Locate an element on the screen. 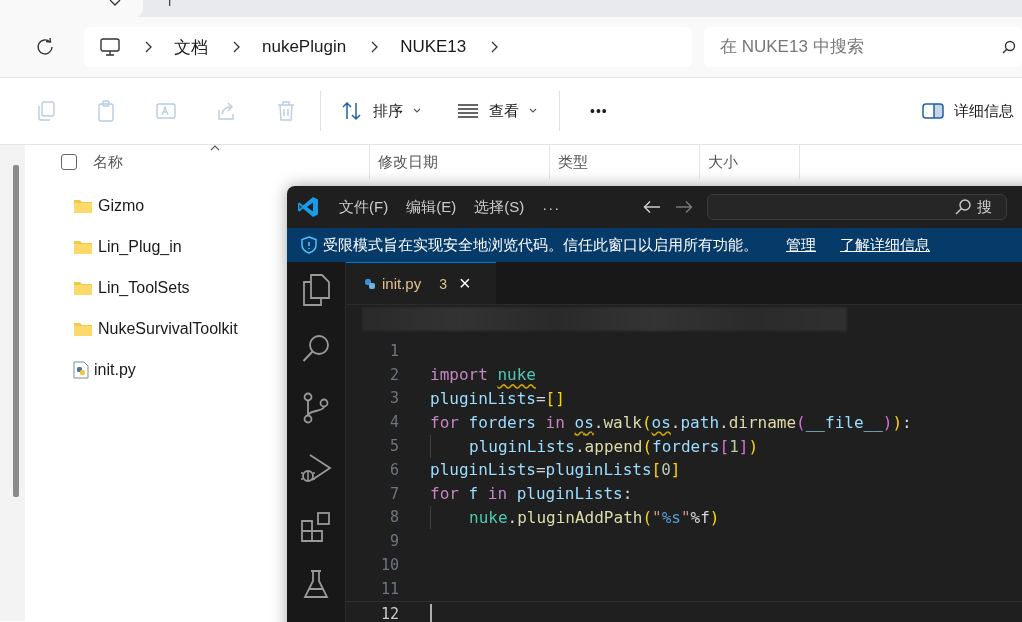 The image size is (1022, 622). back-arrow-icon is located at coordinates (652, 207).